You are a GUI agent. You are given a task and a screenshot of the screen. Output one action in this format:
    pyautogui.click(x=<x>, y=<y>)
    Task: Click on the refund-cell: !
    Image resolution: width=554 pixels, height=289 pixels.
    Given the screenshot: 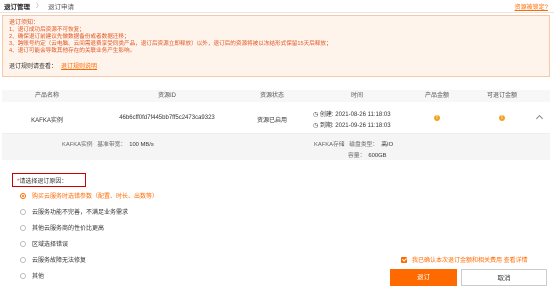 What is the action you would take?
    pyautogui.click(x=502, y=118)
    